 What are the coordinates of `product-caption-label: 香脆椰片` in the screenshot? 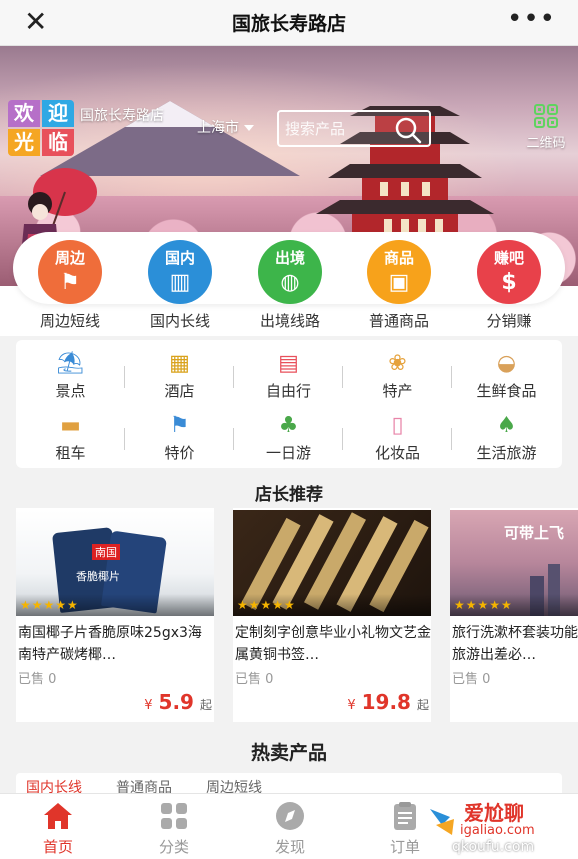 It's located at (98, 576).